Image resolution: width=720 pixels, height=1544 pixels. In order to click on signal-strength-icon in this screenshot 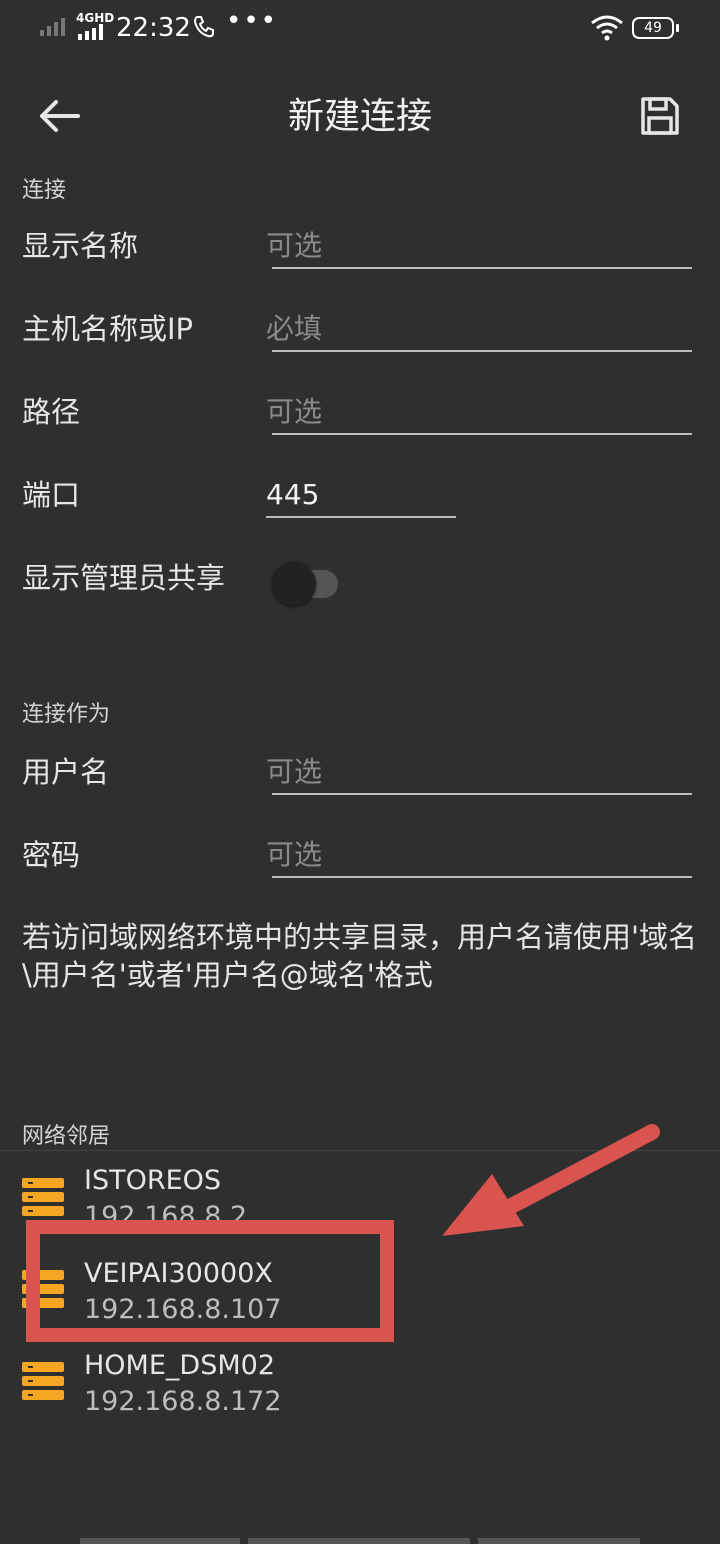, I will do `click(52, 27)`.